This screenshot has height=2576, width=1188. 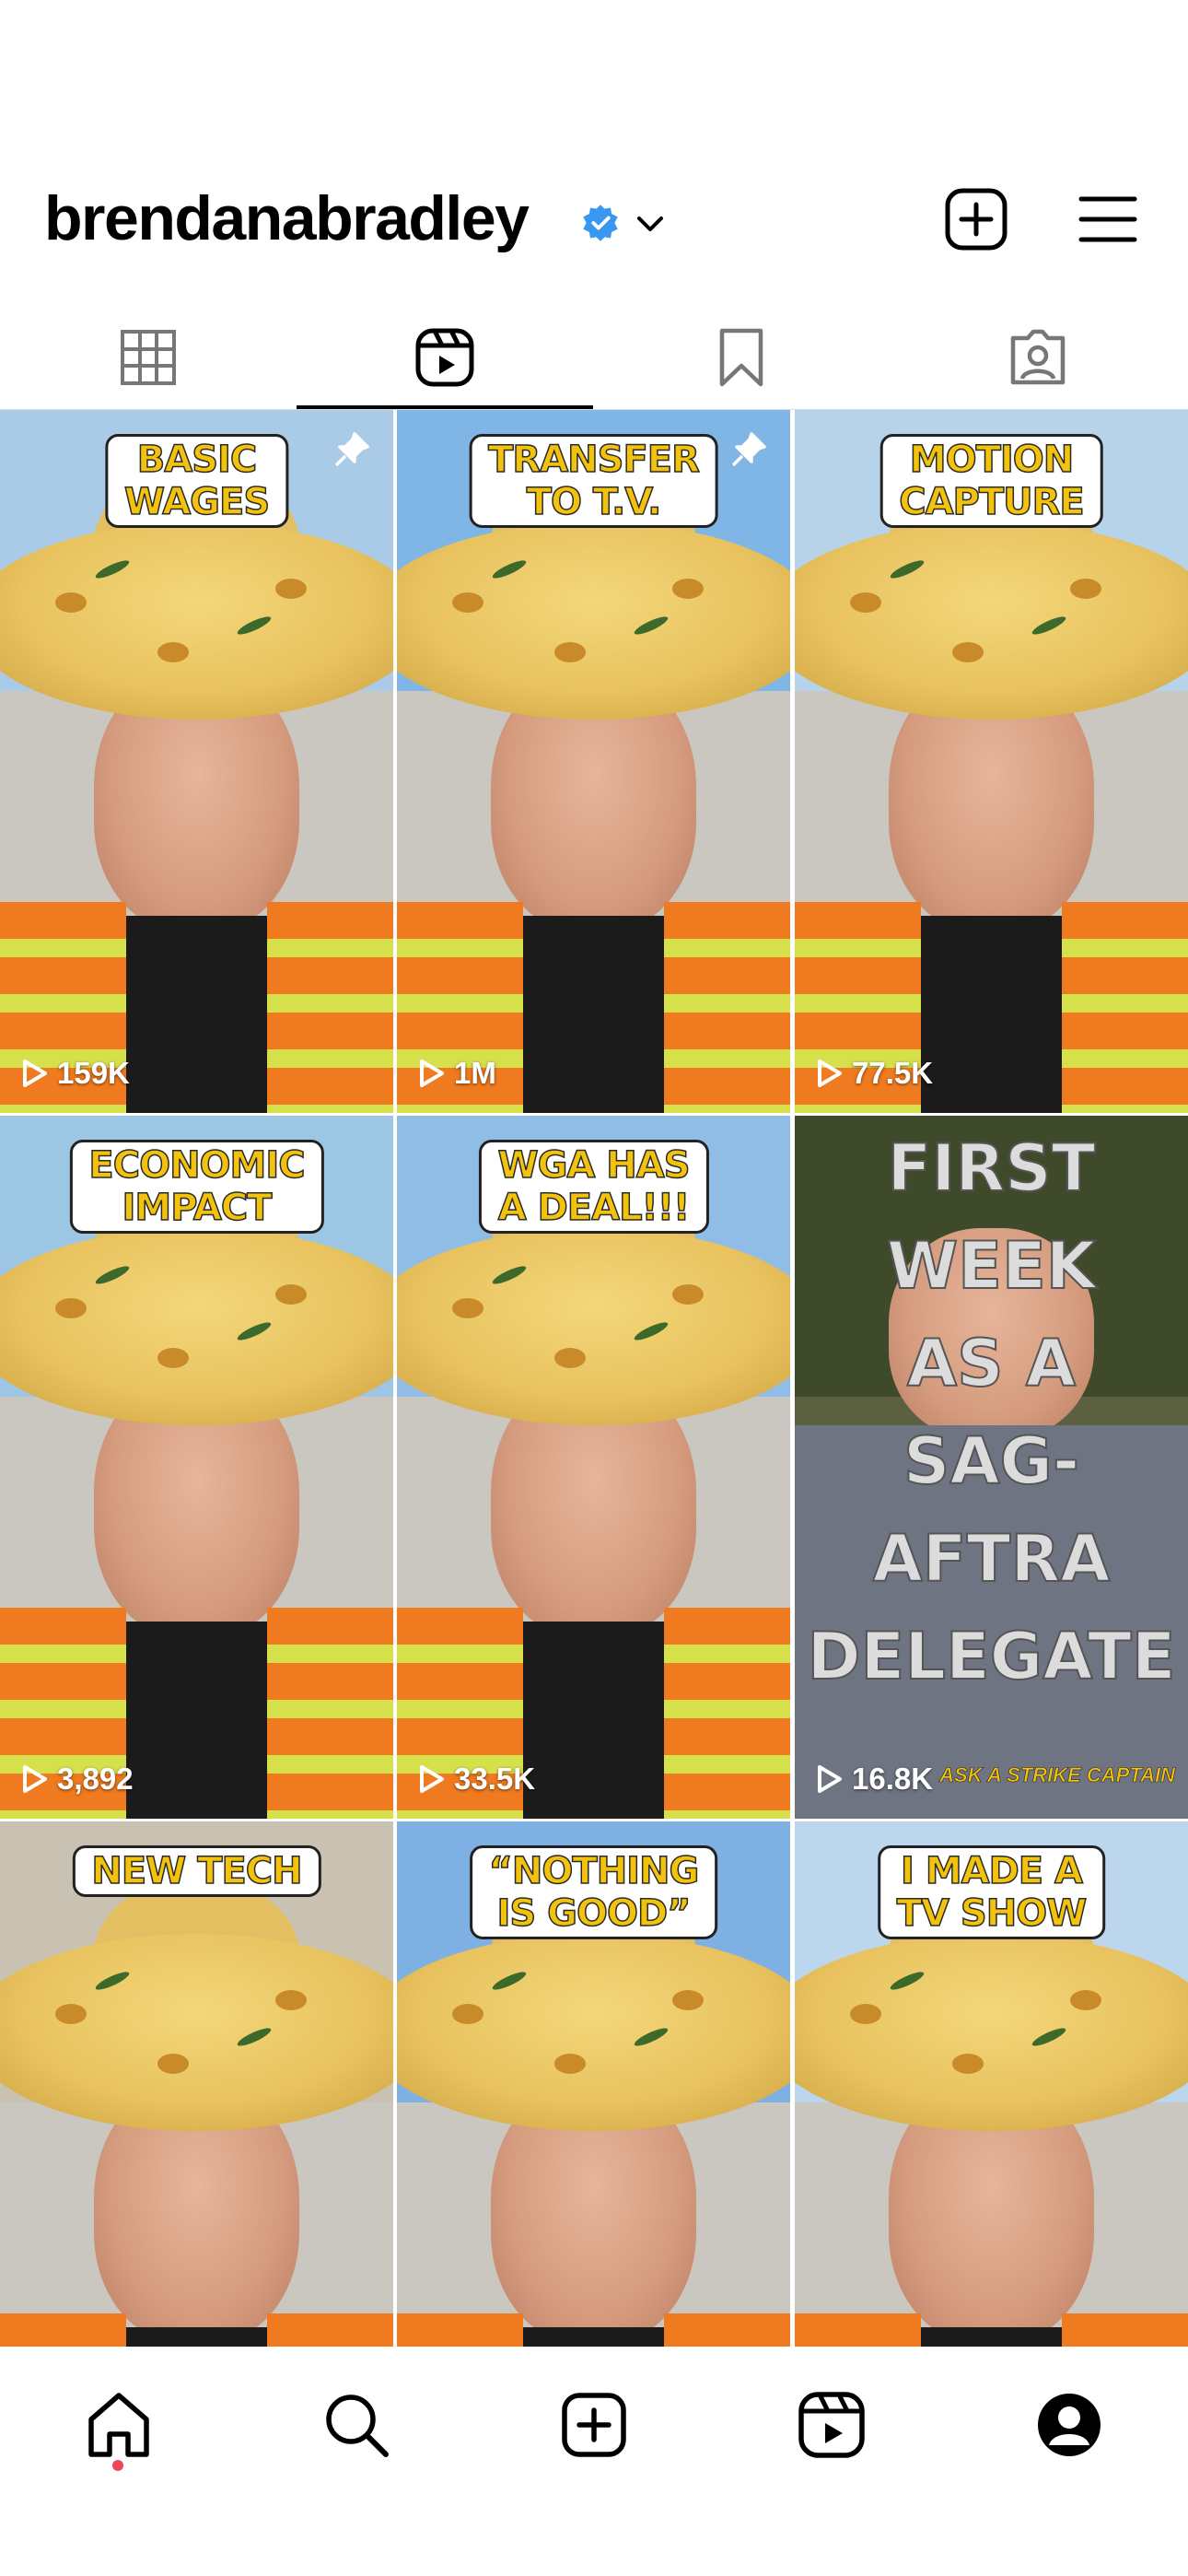 What do you see at coordinates (893, 1779) in the screenshot?
I see `view-count-label: 16.8K` at bounding box center [893, 1779].